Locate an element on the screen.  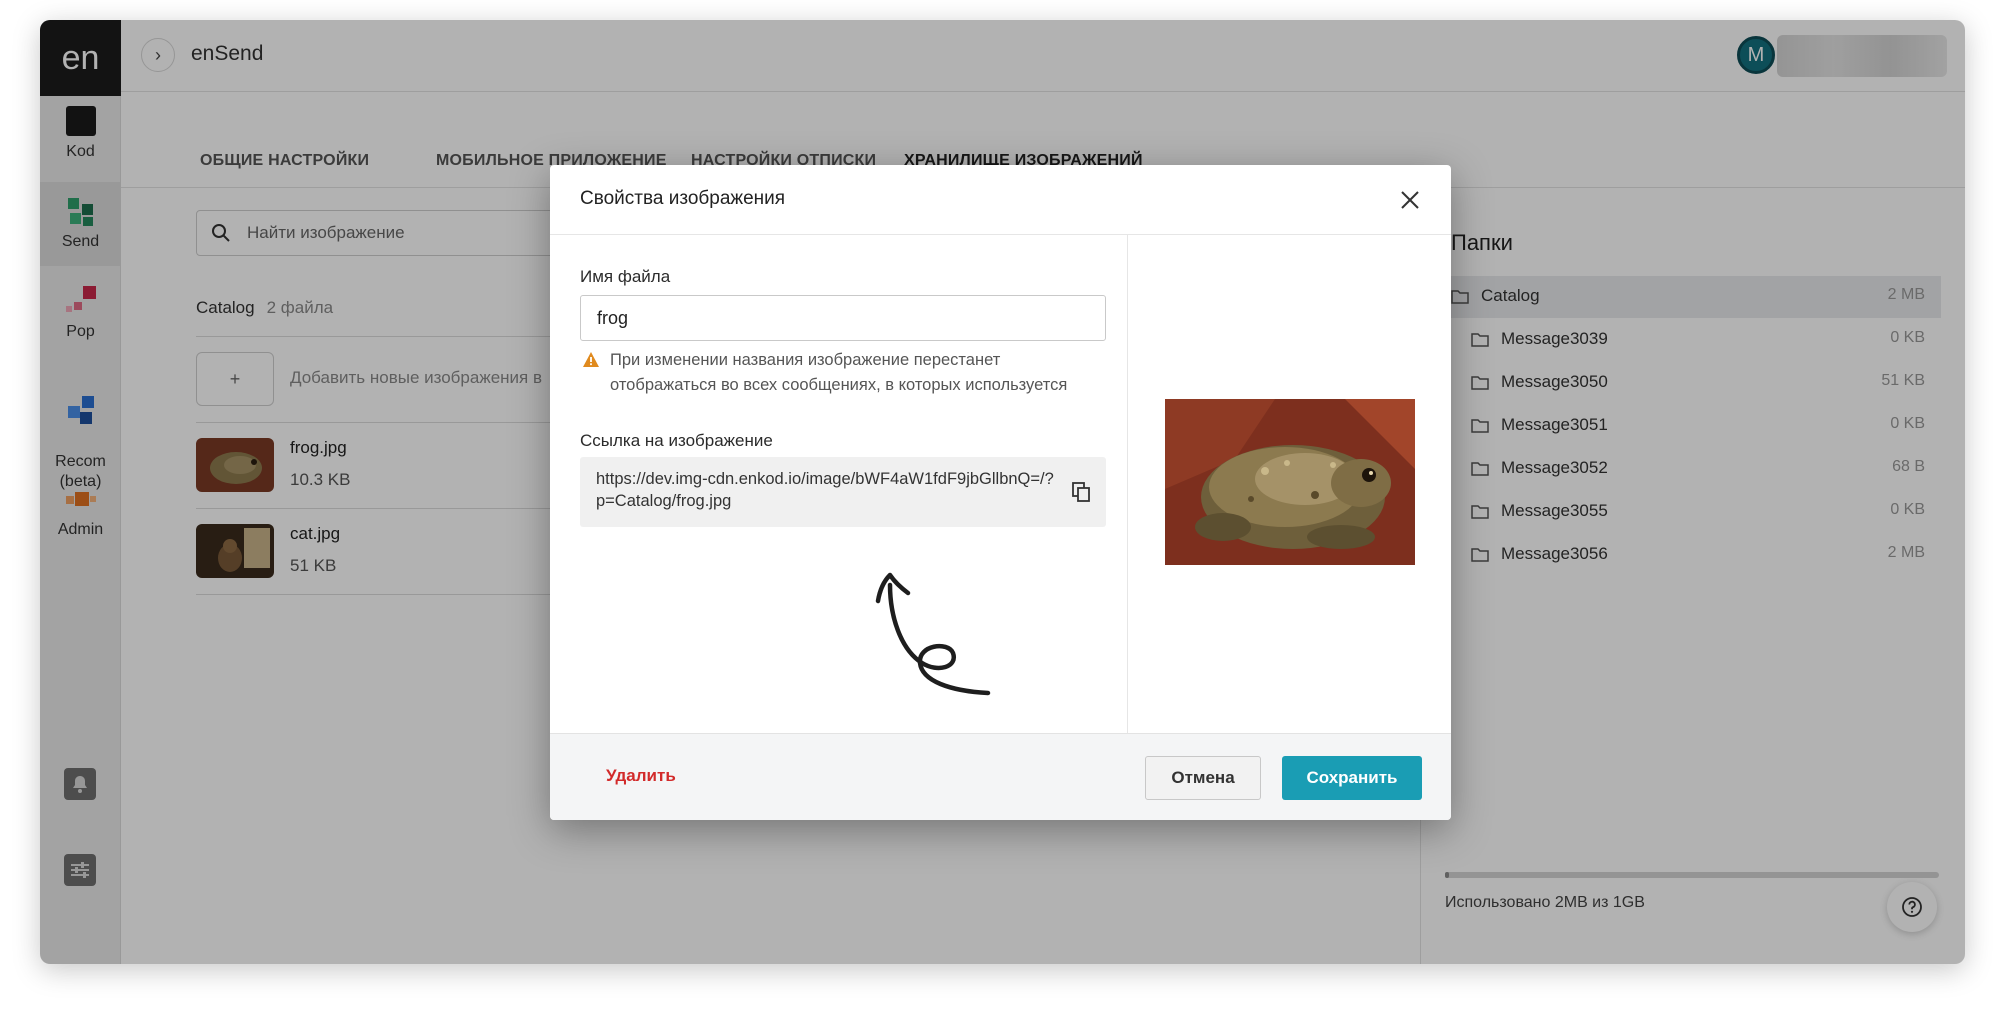
image-link-label: Ссылка на изображение is located at coordinates (676, 440).